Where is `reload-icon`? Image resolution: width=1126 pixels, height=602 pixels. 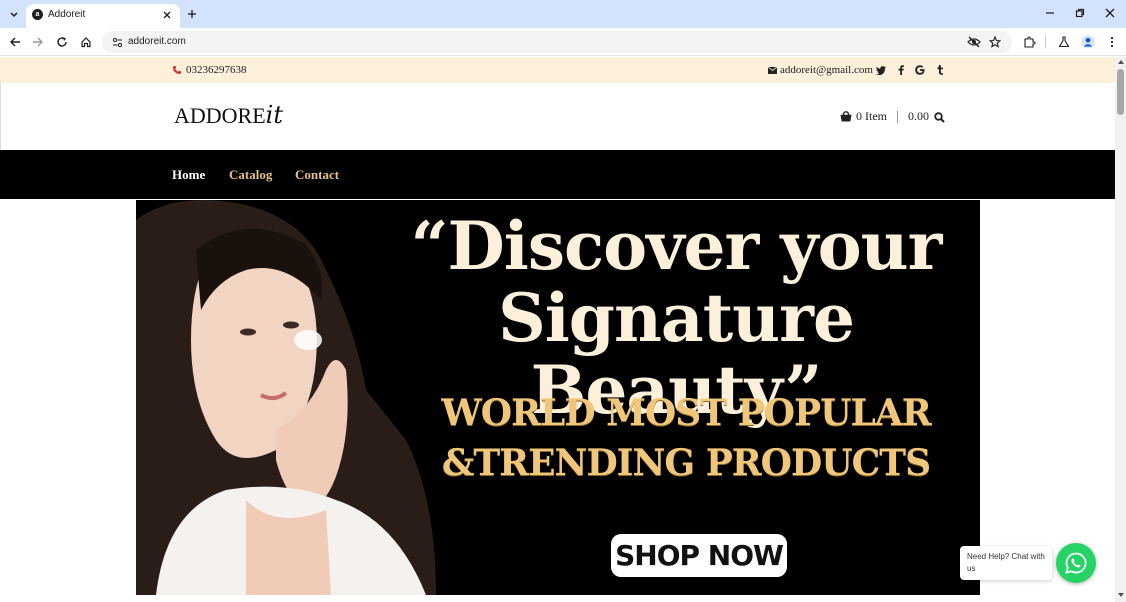
reload-icon is located at coordinates (62, 42).